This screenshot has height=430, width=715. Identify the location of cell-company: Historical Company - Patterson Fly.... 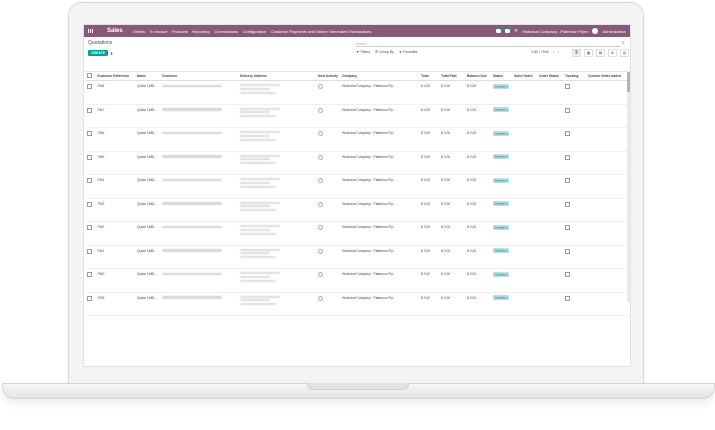
(380, 139).